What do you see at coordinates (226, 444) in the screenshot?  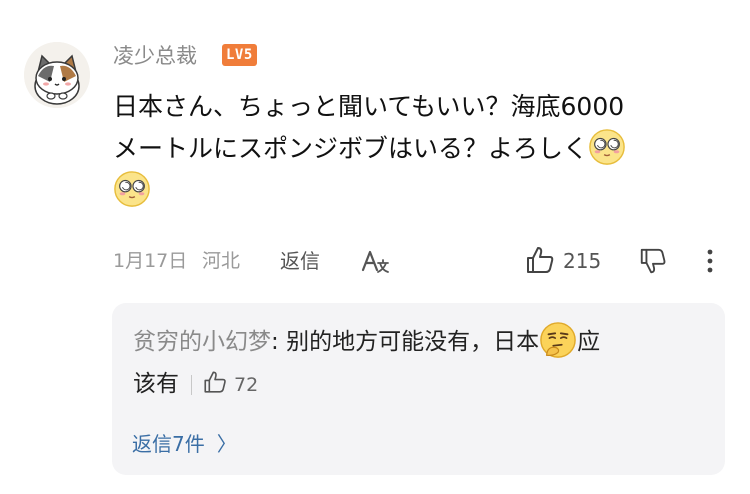 I see `chevron-right-icon: 〉` at bounding box center [226, 444].